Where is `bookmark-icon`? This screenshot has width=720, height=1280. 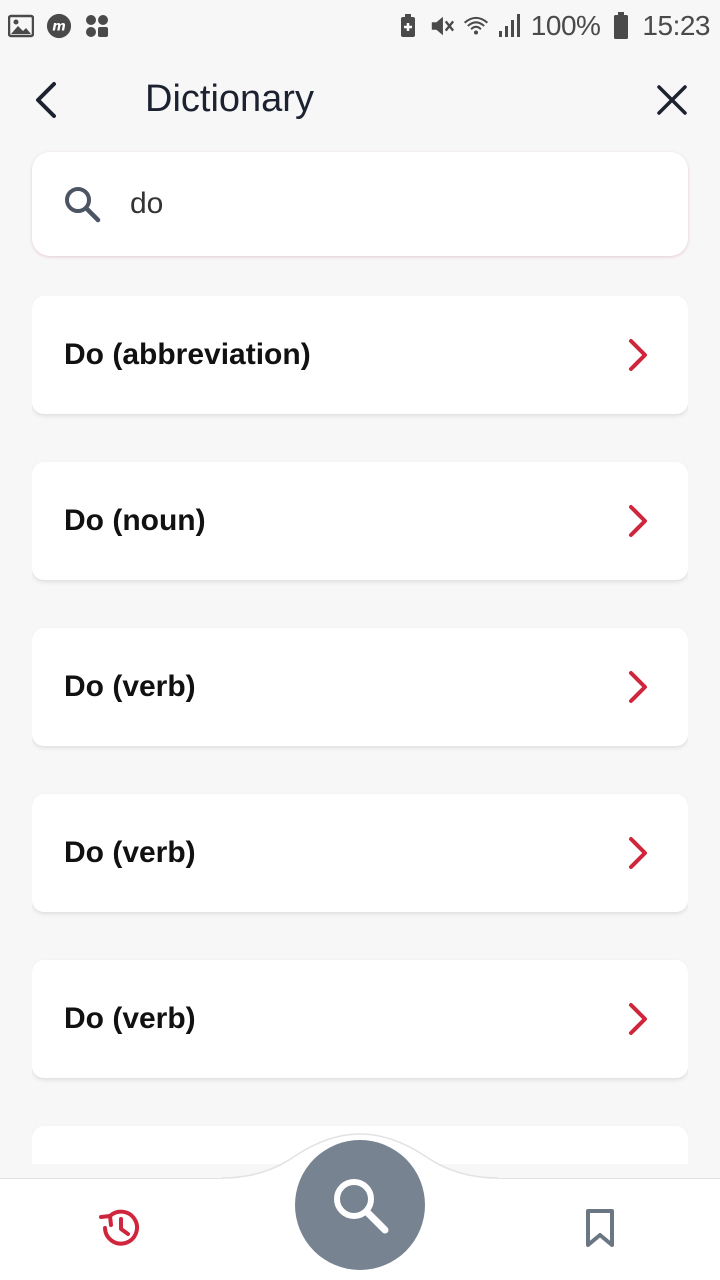 bookmark-icon is located at coordinates (600, 1228).